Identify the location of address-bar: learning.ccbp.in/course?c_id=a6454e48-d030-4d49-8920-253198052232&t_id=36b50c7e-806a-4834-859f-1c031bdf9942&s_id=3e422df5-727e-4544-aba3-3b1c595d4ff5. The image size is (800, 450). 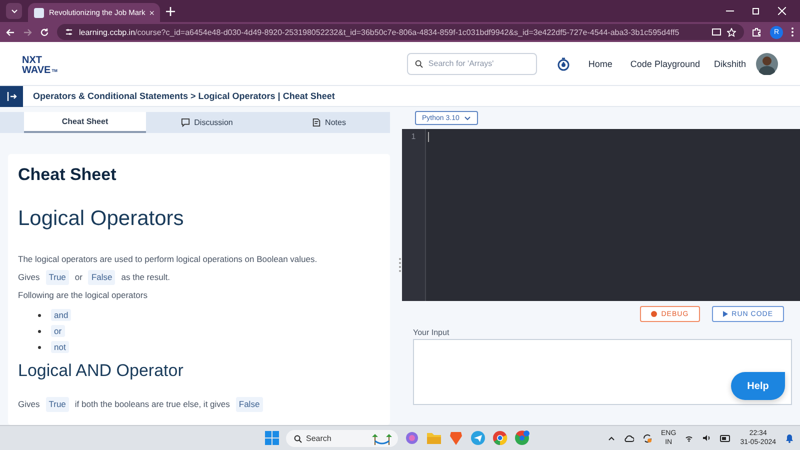
(400, 32).